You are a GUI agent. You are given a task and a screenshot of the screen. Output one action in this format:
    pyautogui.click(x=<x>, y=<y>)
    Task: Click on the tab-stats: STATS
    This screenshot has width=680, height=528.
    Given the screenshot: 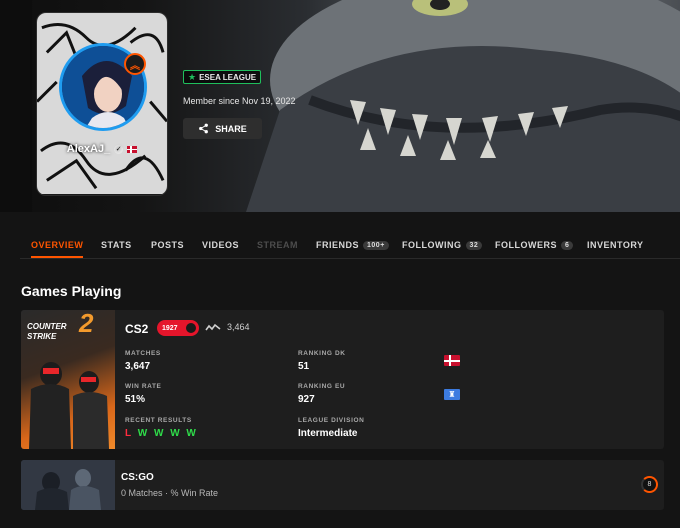 What is the action you would take?
    pyautogui.click(x=116, y=245)
    